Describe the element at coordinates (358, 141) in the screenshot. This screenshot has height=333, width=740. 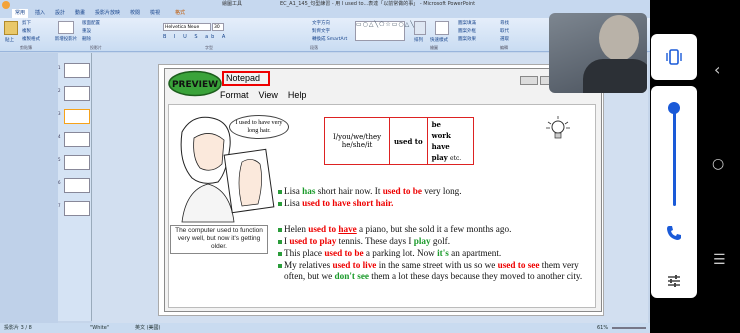
I see `table-subjects: I/you/we/they he/she/it` at that location.